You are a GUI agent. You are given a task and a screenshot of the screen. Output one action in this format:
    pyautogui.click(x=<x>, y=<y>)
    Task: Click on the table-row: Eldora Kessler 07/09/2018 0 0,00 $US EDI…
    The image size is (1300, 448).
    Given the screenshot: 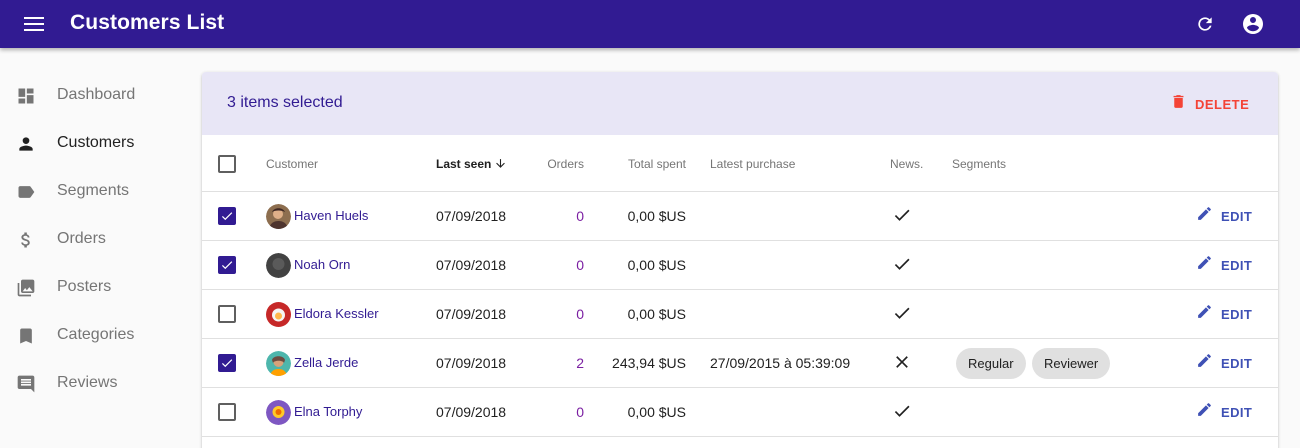 What is the action you would take?
    pyautogui.click(x=740, y=314)
    